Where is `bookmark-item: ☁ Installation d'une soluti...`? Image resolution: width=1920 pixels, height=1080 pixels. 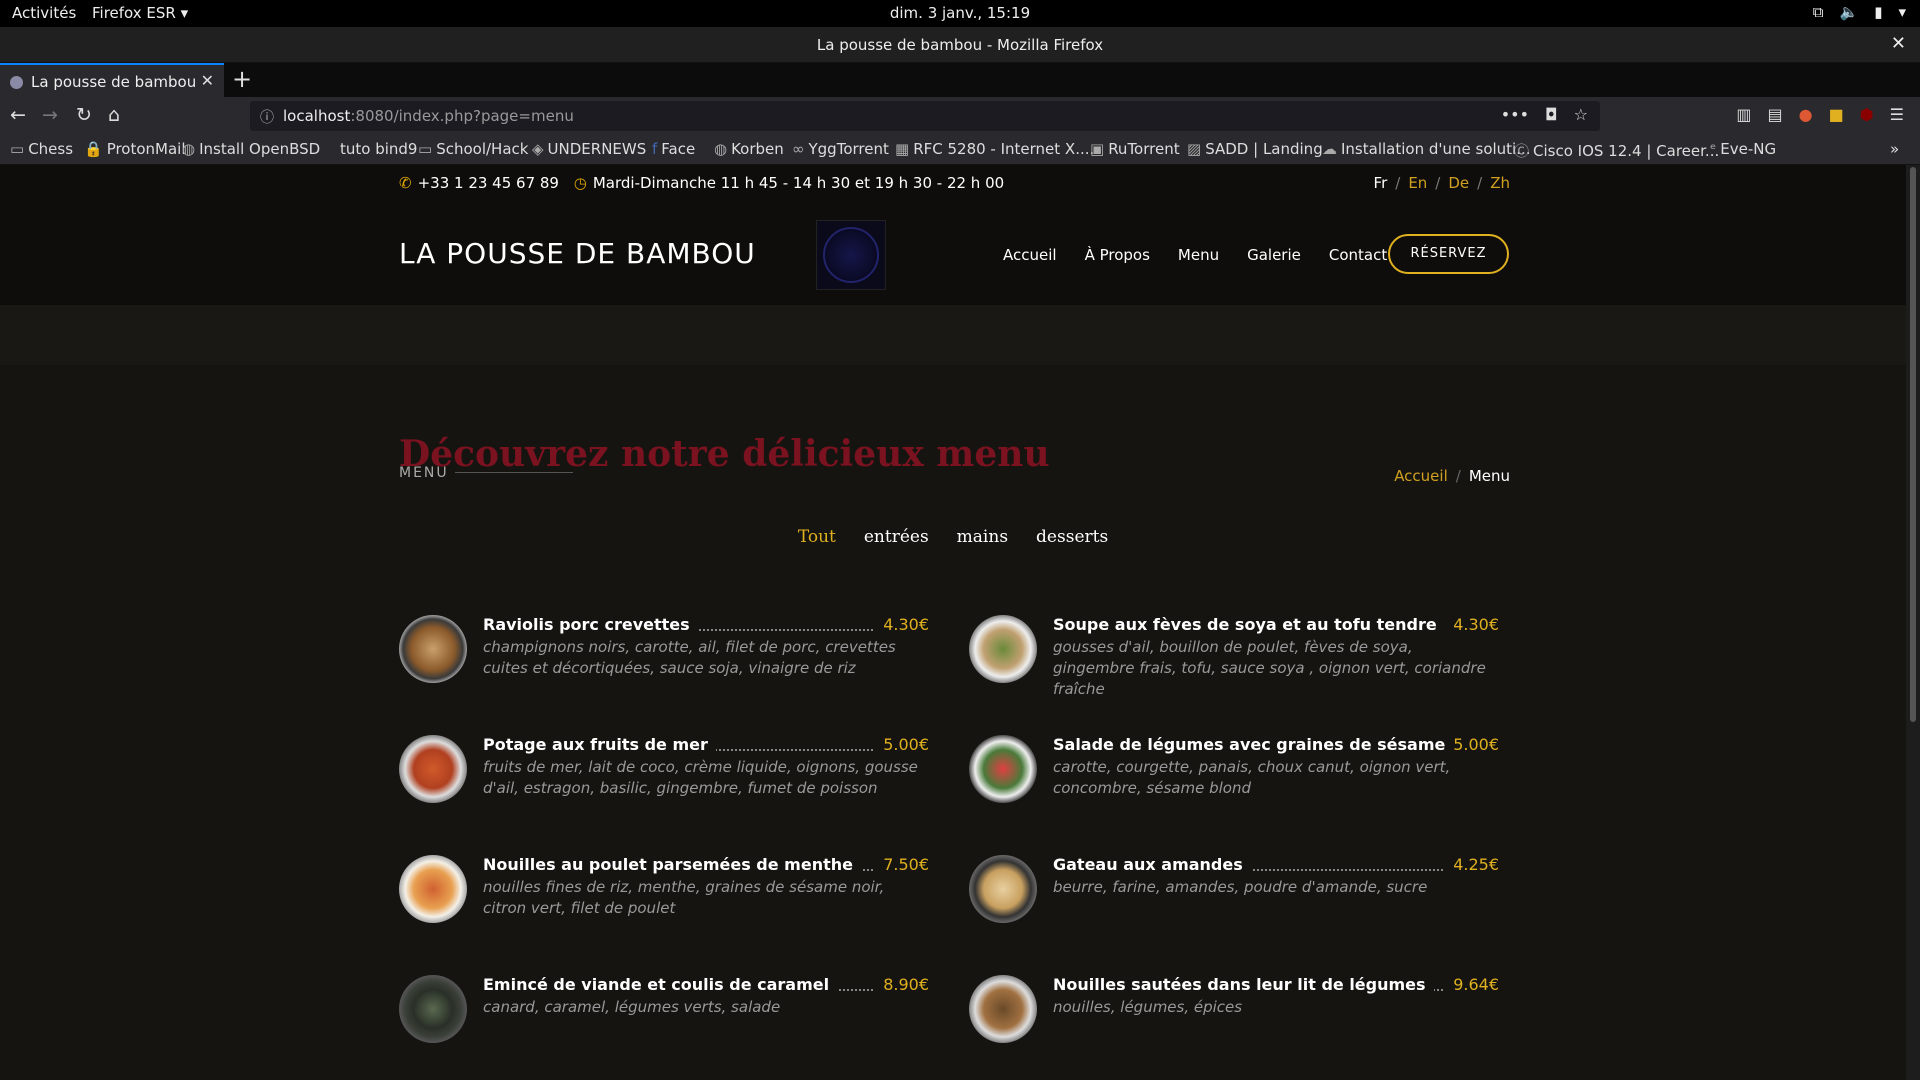 bookmark-item: ☁ Installation d'une soluti... is located at coordinates (1426, 149).